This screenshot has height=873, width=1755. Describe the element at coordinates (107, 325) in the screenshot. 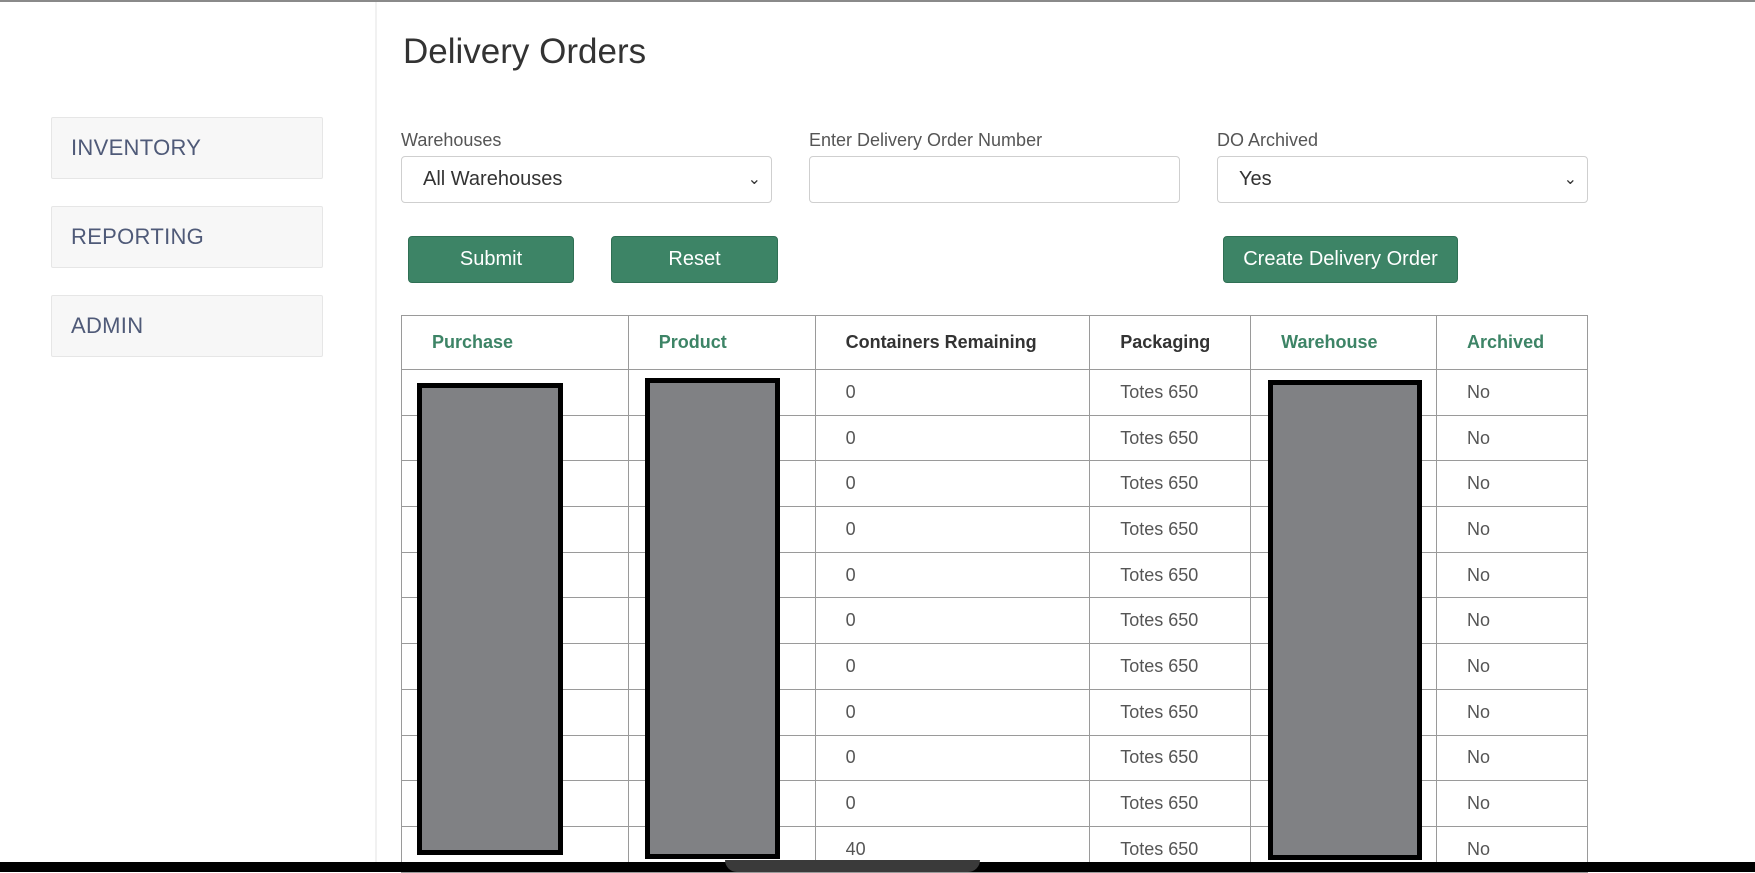

I see `sidebar-item-label: ADMIN` at that location.